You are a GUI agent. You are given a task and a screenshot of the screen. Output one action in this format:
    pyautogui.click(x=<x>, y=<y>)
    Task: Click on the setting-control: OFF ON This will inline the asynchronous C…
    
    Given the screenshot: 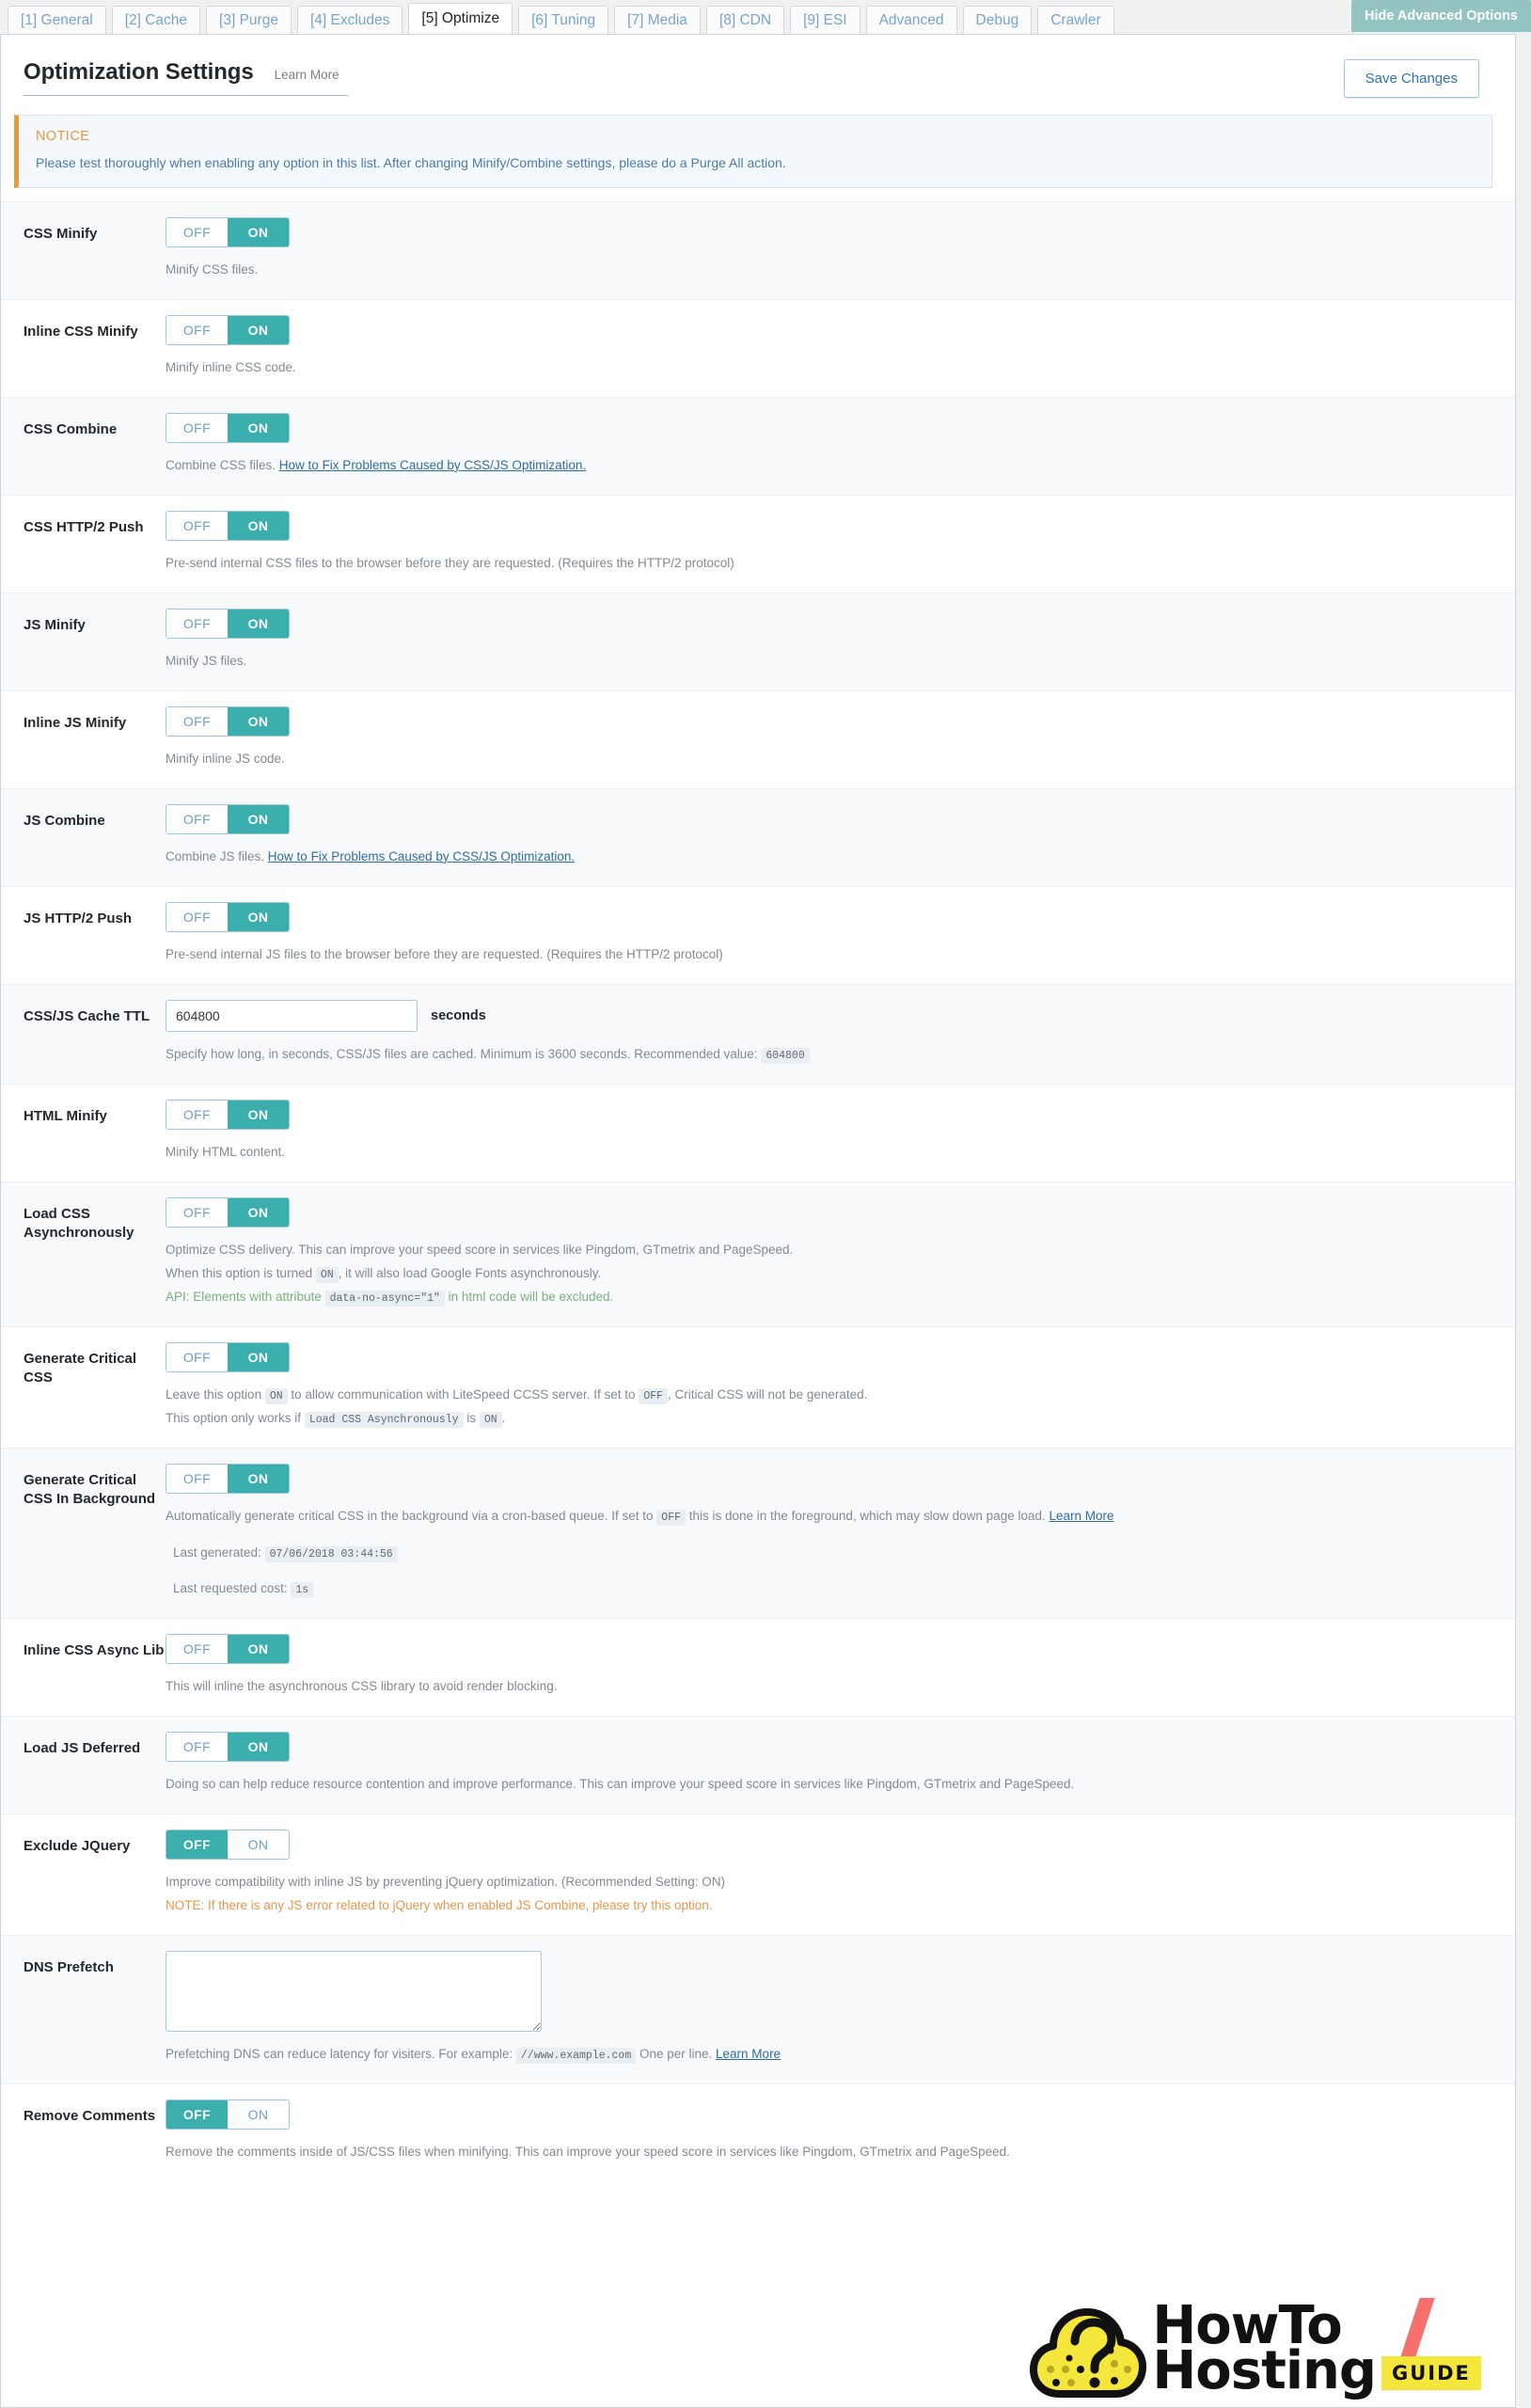 What is the action you would take?
    pyautogui.click(x=840, y=1667)
    